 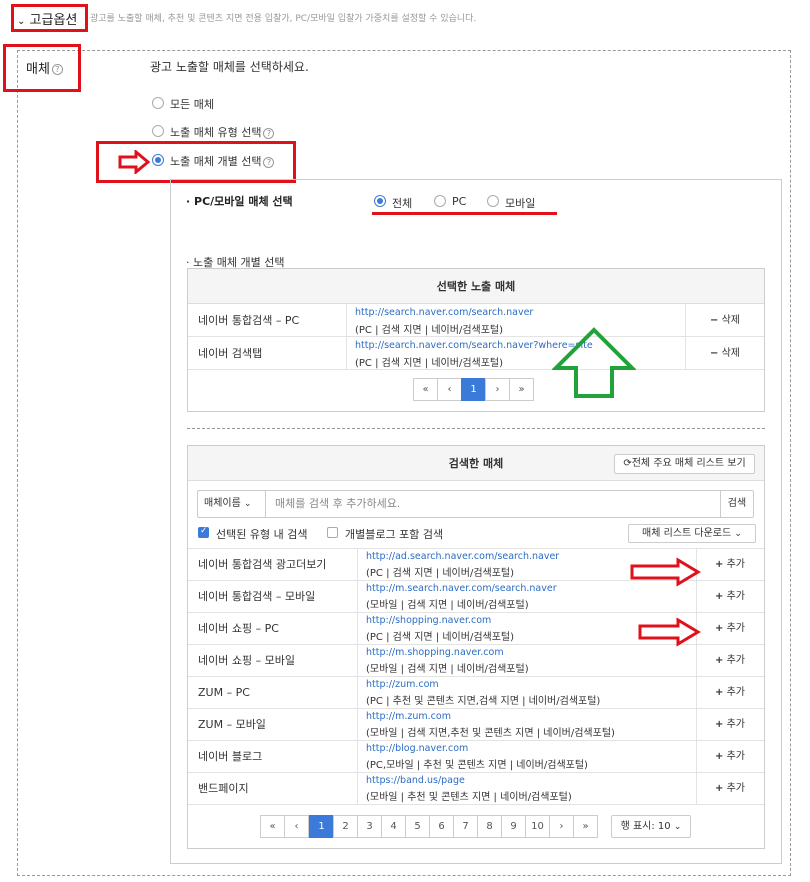 What do you see at coordinates (520, 203) in the screenshot?
I see `device-label-mobile: 모바일` at bounding box center [520, 203].